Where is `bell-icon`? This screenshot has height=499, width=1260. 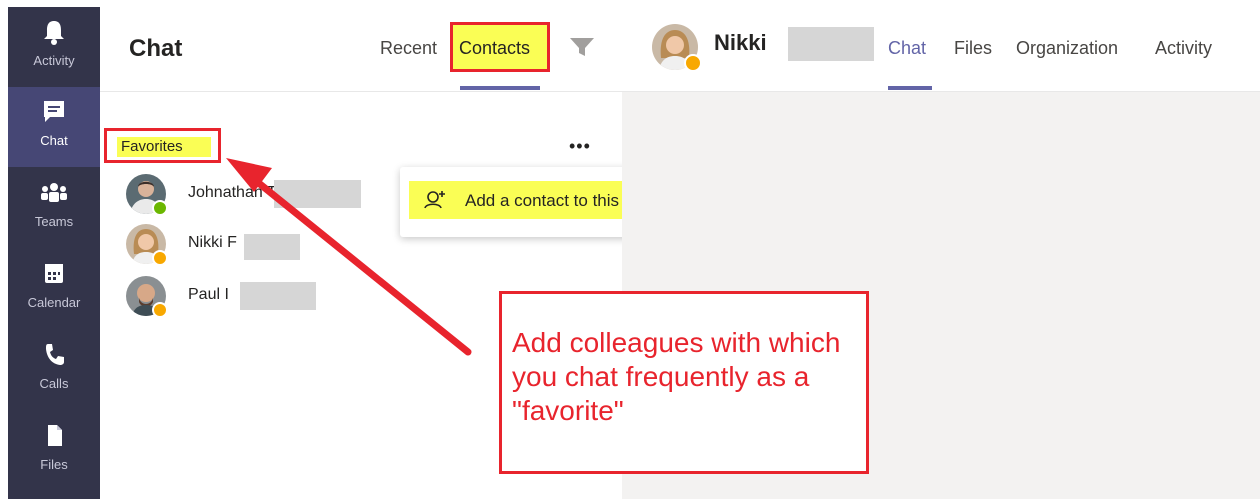 bell-icon is located at coordinates (54, 33).